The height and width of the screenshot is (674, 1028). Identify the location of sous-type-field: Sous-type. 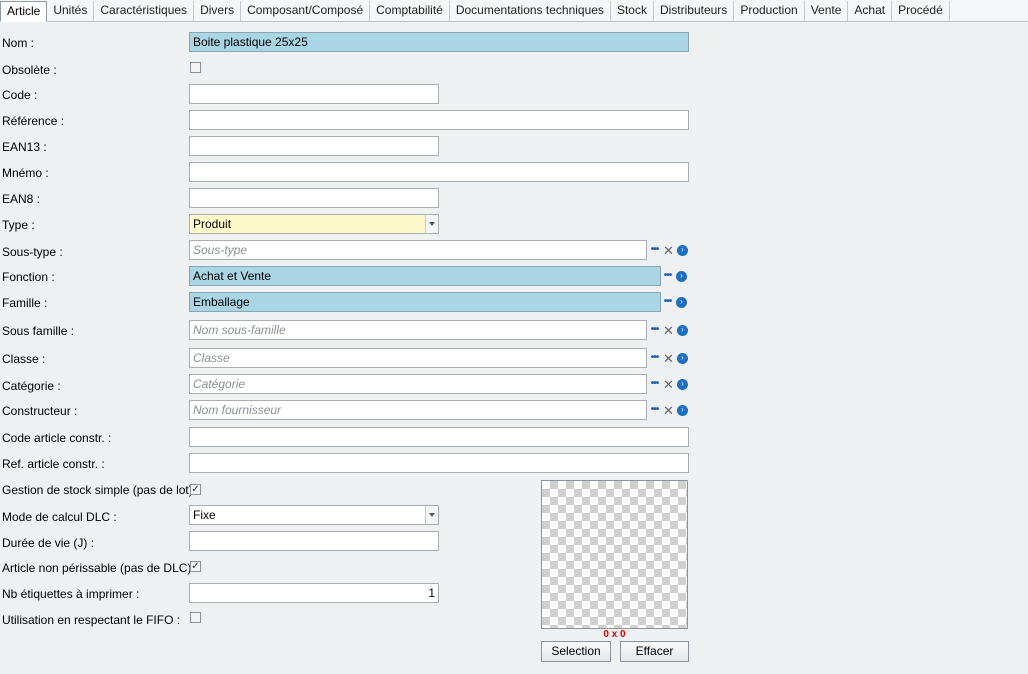
(418, 250).